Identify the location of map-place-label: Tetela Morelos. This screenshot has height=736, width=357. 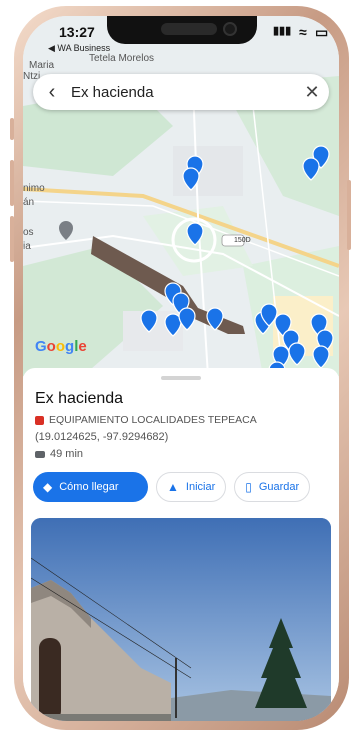
(122, 58).